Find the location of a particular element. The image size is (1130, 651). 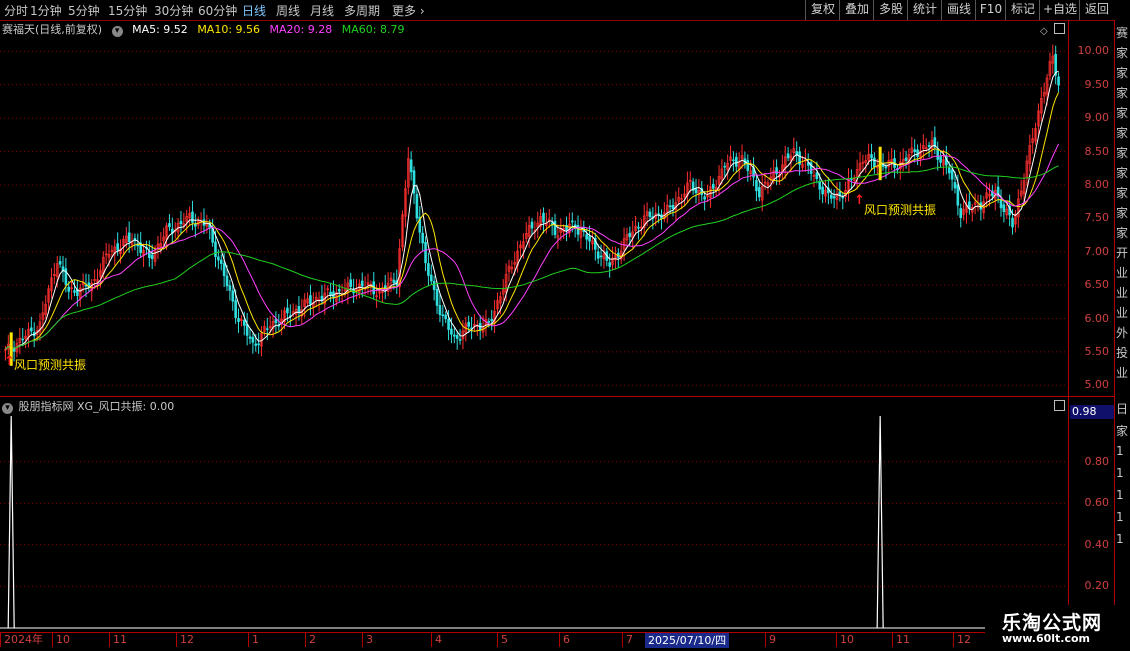

toolbar-button: 返回 is located at coordinates (1096, 10).